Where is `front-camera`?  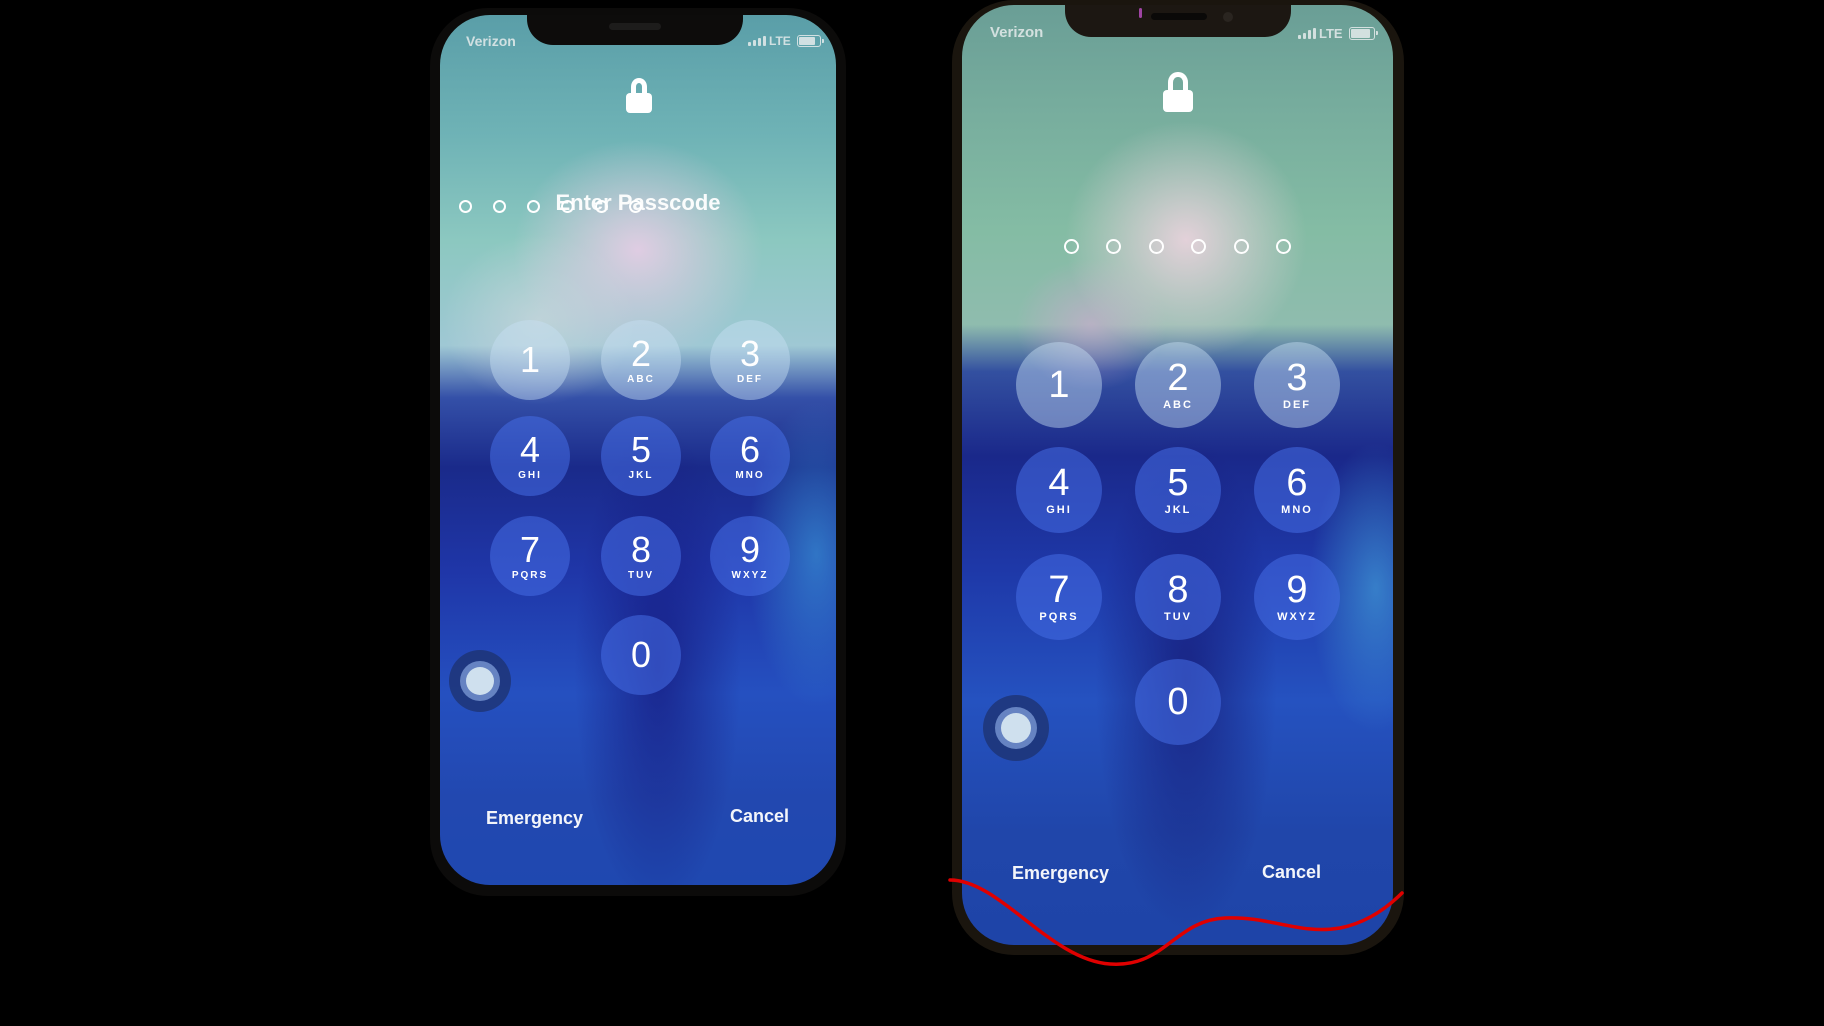
front-camera is located at coordinates (1228, 17).